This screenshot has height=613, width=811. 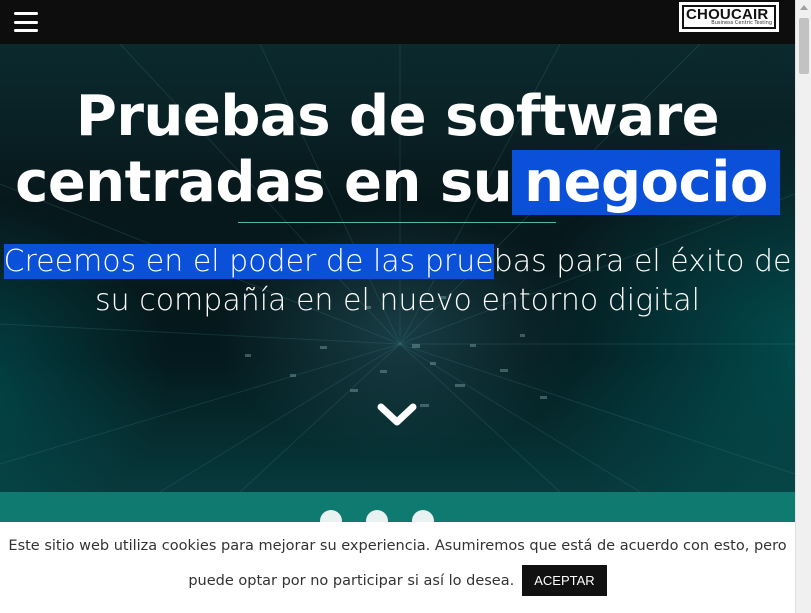 What do you see at coordinates (248, 261) in the screenshot?
I see `hero-subtitle-highlight: Creemos en el poder de las prue` at bounding box center [248, 261].